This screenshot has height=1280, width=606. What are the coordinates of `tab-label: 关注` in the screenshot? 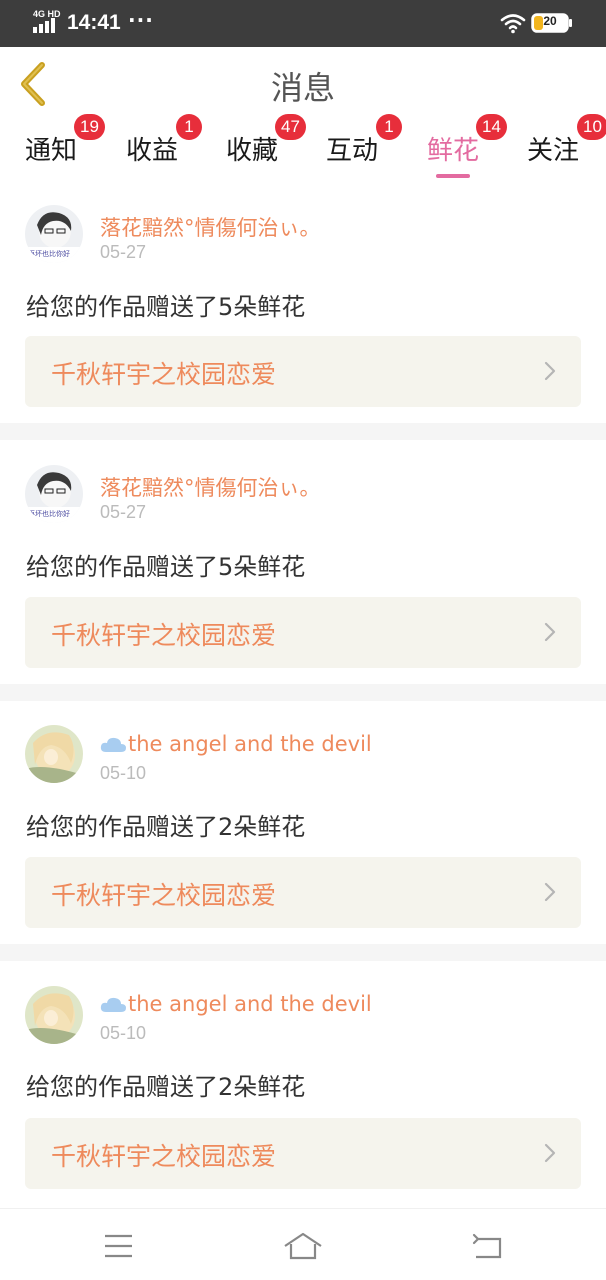 It's located at (553, 151).